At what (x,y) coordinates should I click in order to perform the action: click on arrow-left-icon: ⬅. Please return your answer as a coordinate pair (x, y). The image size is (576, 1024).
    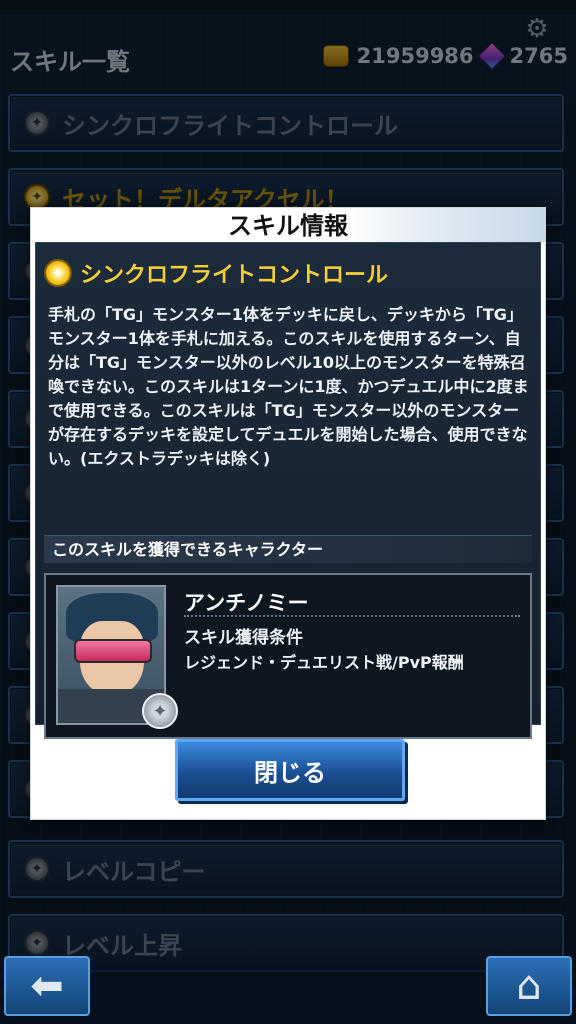
    Looking at the image, I should click on (47, 986).